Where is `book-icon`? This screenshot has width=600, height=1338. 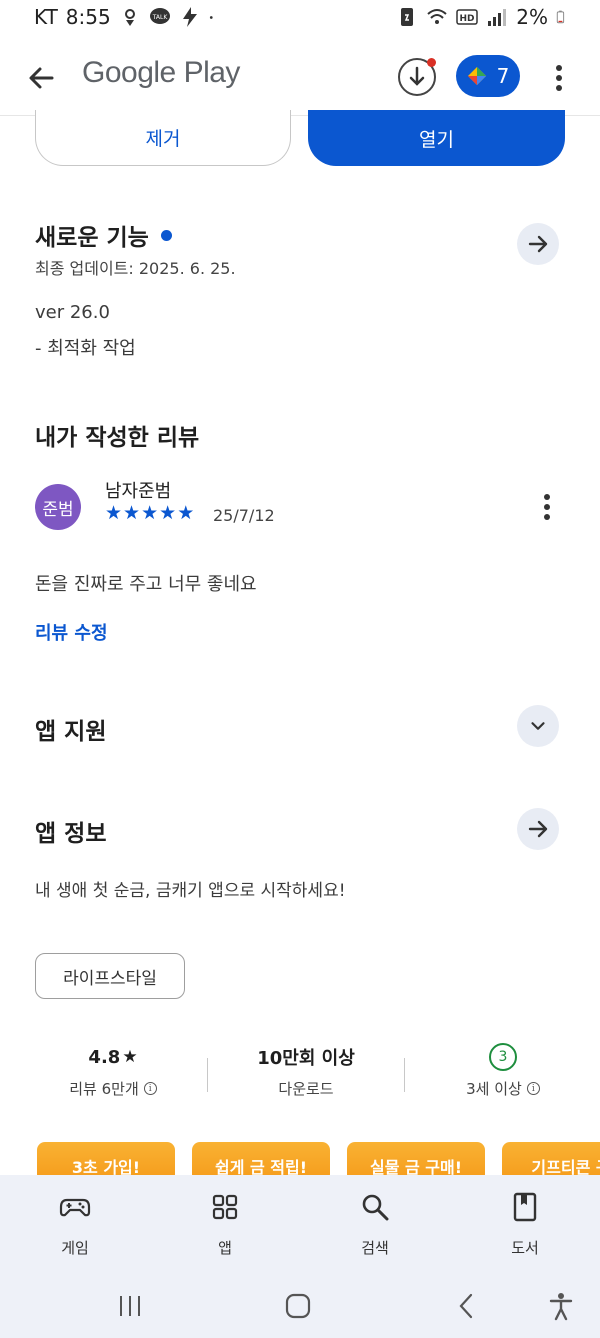
book-icon is located at coordinates (525, 1207).